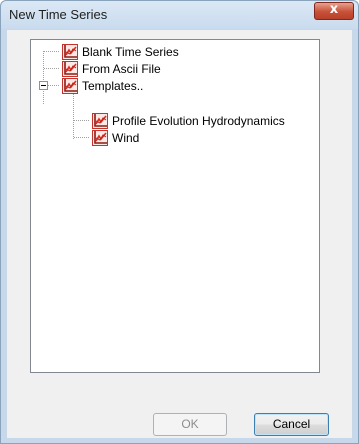 The width and height of the screenshot is (359, 444). I want to click on cancel-button: Cancel, so click(291, 424).